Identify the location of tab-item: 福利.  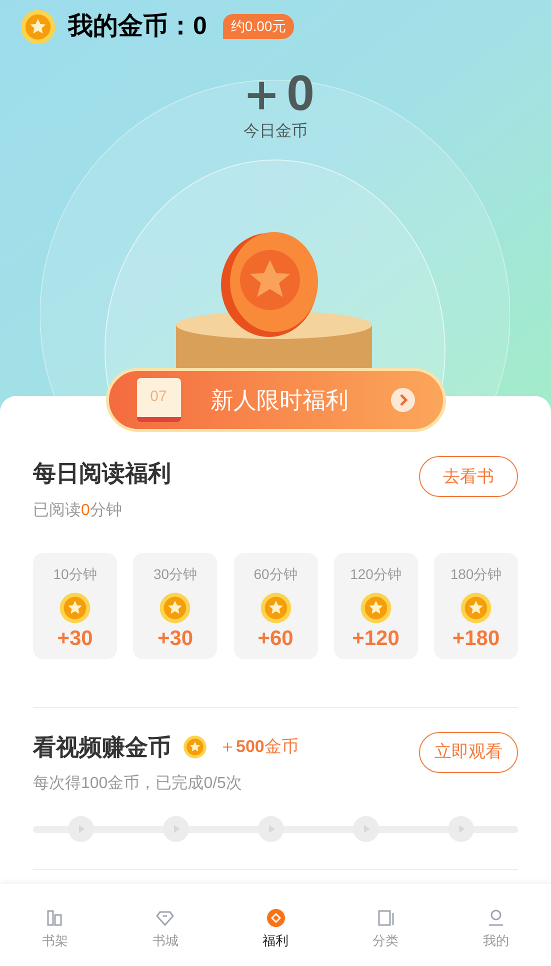
(275, 925).